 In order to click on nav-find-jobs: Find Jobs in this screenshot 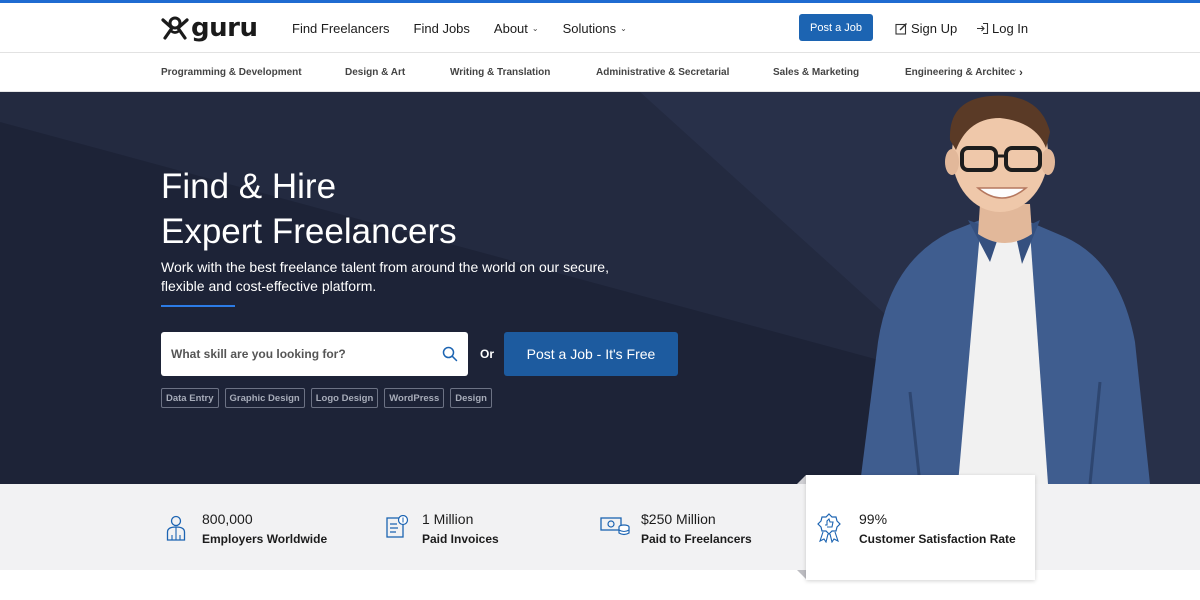, I will do `click(442, 28)`.